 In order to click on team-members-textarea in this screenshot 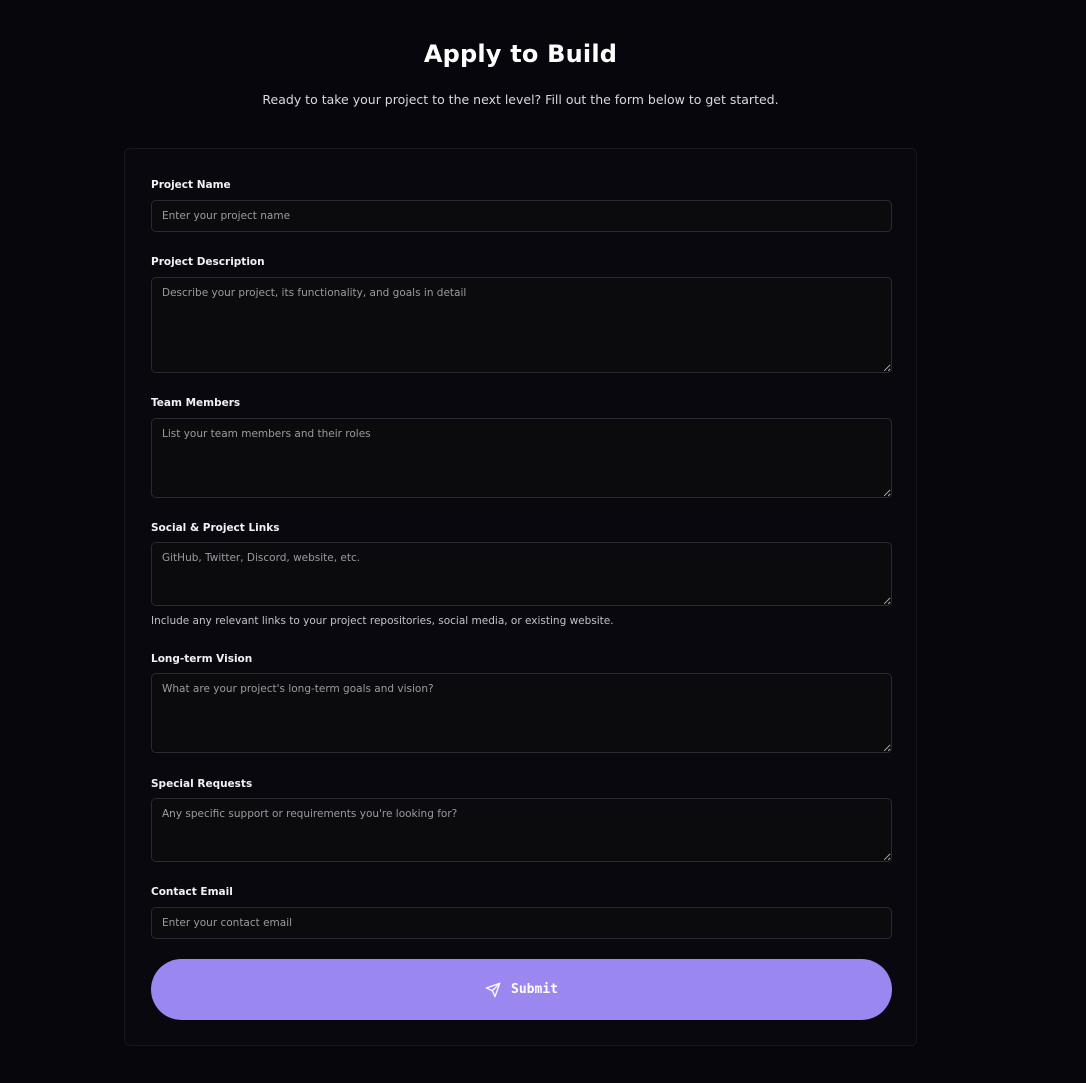, I will do `click(521, 458)`.